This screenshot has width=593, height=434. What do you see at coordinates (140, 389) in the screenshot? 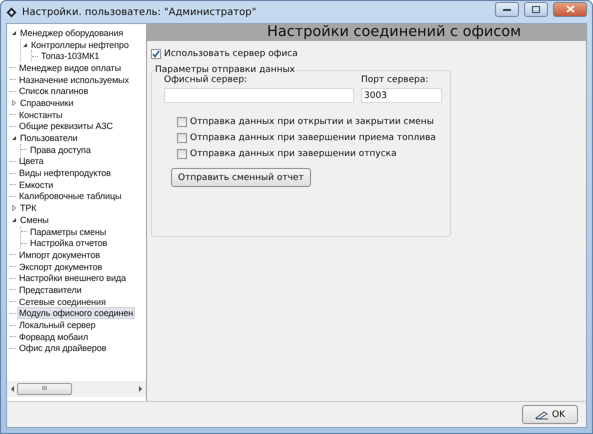
I see `right-arrow-icon` at bounding box center [140, 389].